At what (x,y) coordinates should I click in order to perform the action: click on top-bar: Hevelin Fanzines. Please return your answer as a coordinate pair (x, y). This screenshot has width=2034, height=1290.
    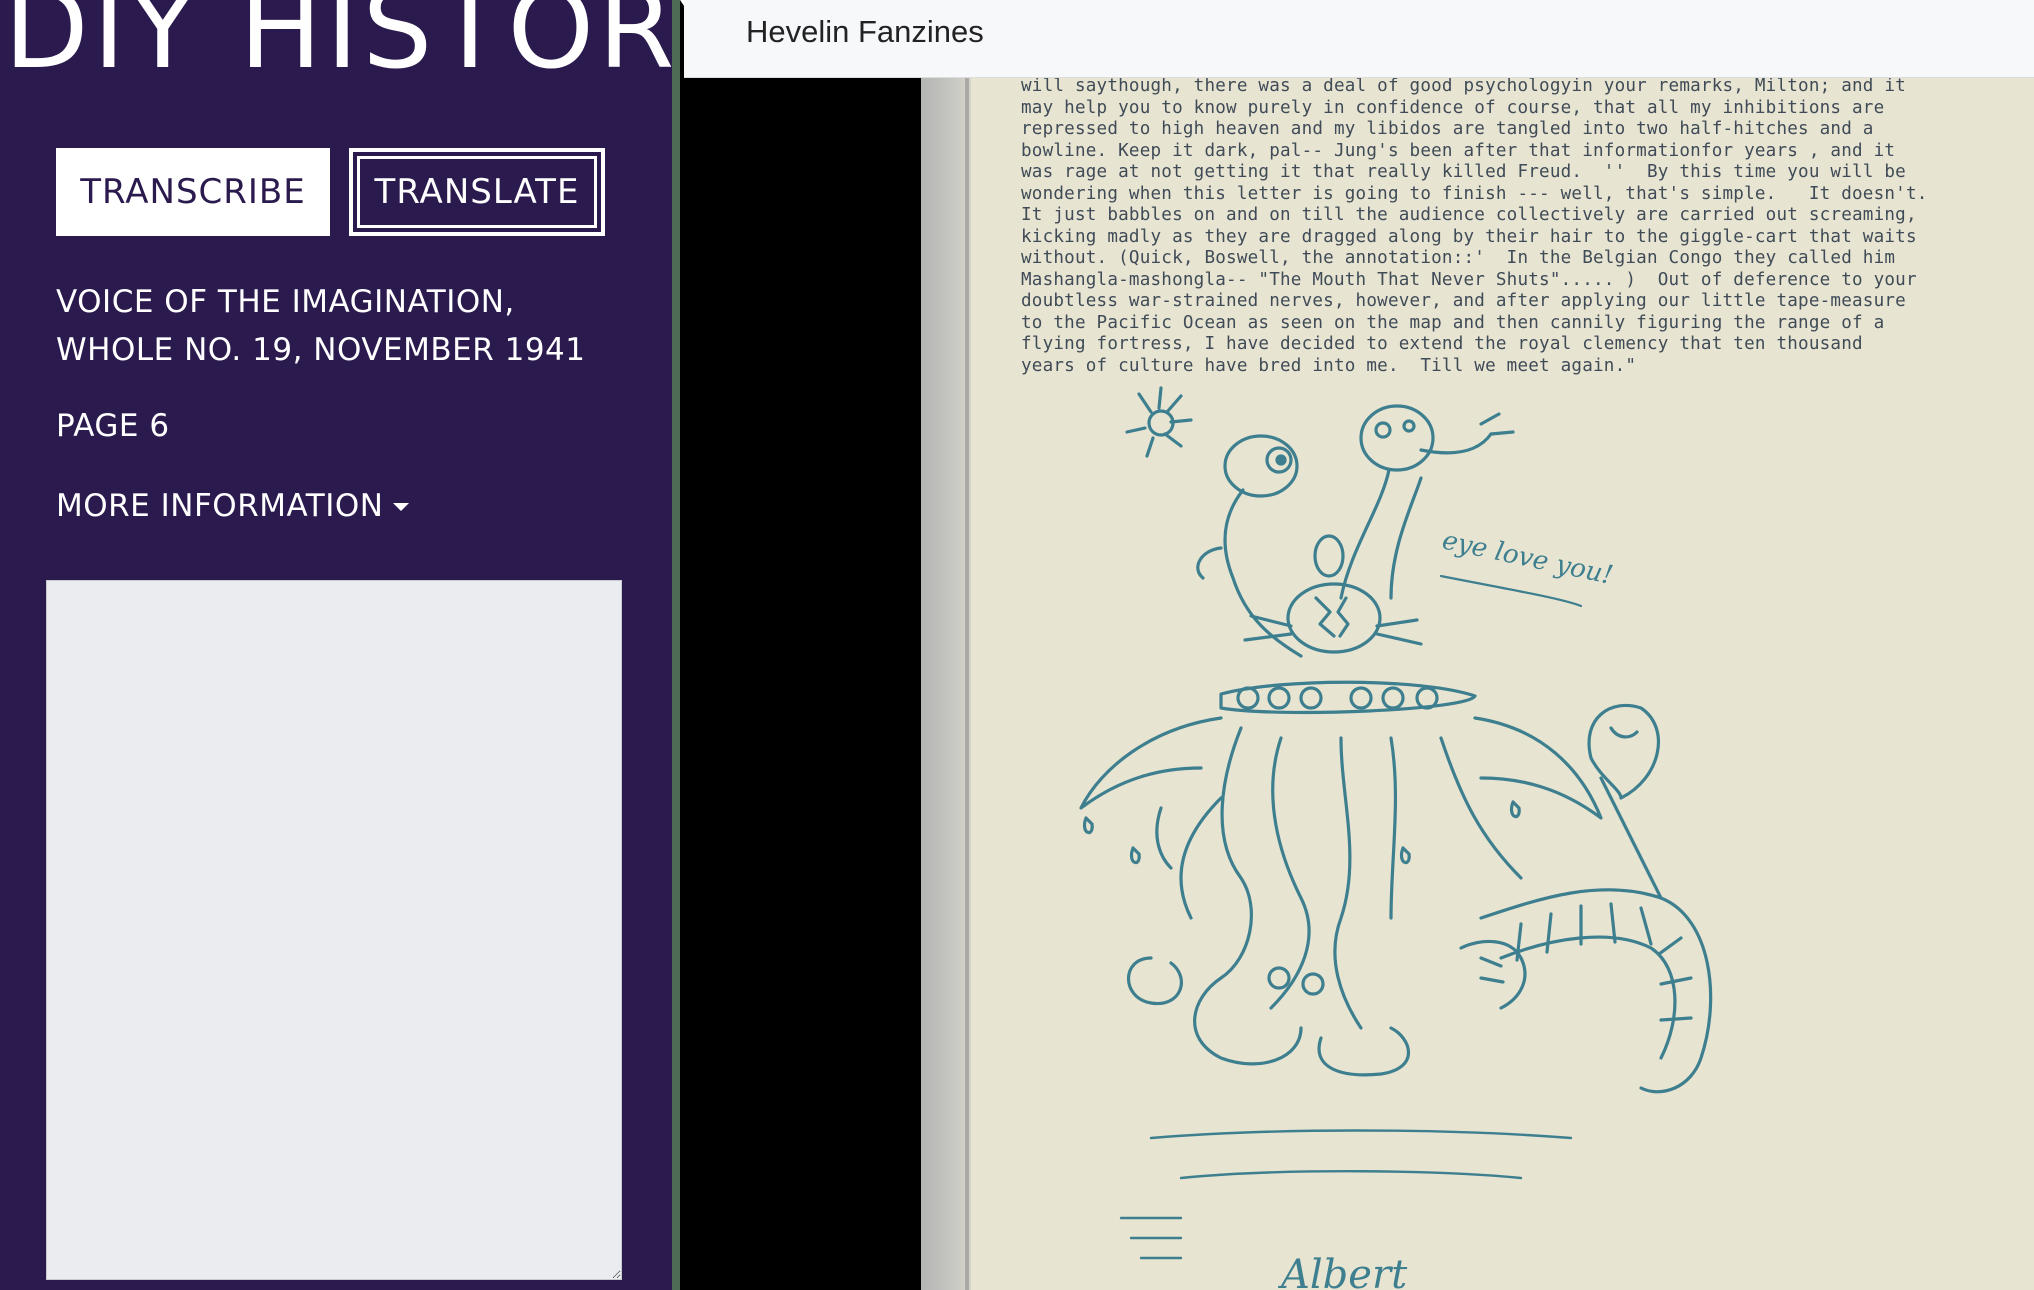
    Looking at the image, I should click on (1359, 39).